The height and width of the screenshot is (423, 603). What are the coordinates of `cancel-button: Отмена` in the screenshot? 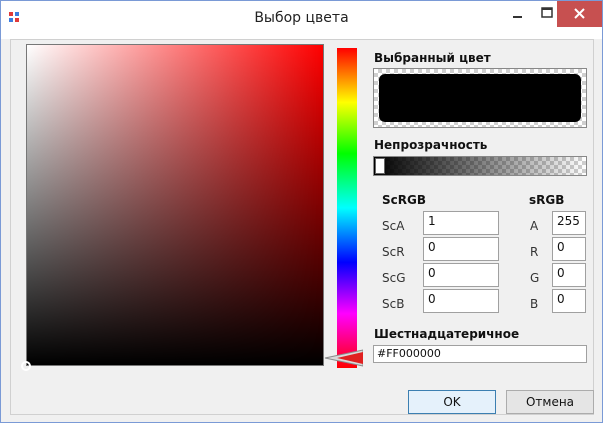 It's located at (550, 402).